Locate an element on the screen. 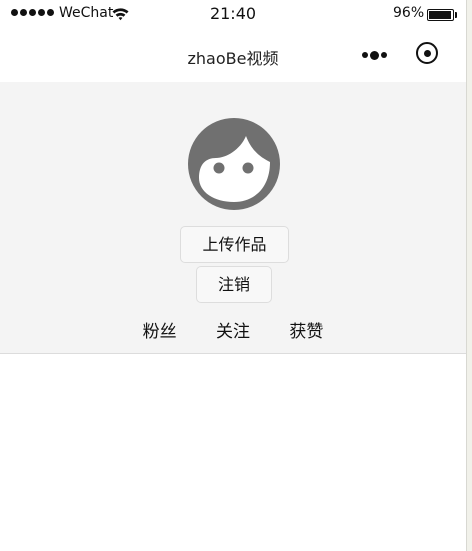  stat-following: 关注 is located at coordinates (233, 329).